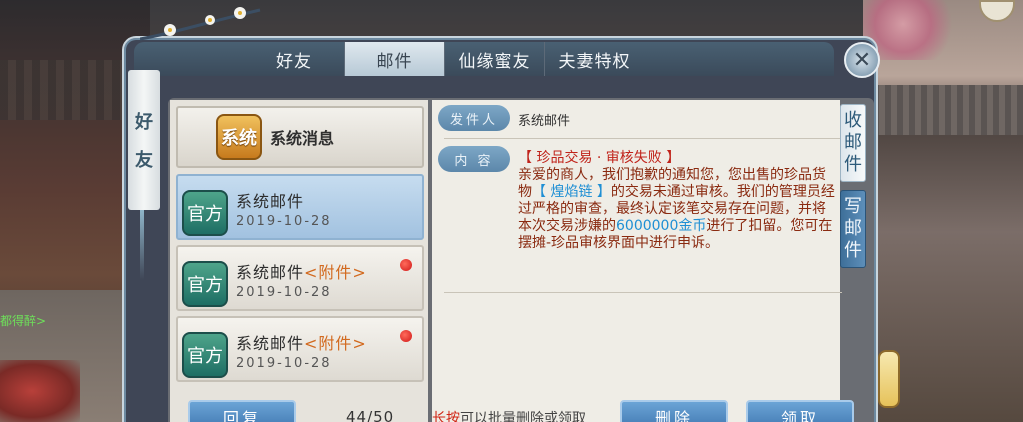  What do you see at coordinates (474, 159) in the screenshot?
I see `content-label: 内 容` at bounding box center [474, 159].